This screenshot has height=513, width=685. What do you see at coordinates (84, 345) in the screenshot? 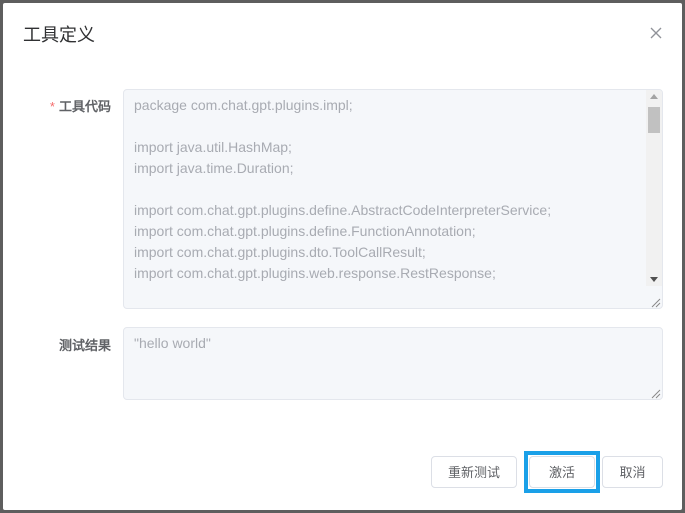
I see `result-field-label: 测试结果` at bounding box center [84, 345].